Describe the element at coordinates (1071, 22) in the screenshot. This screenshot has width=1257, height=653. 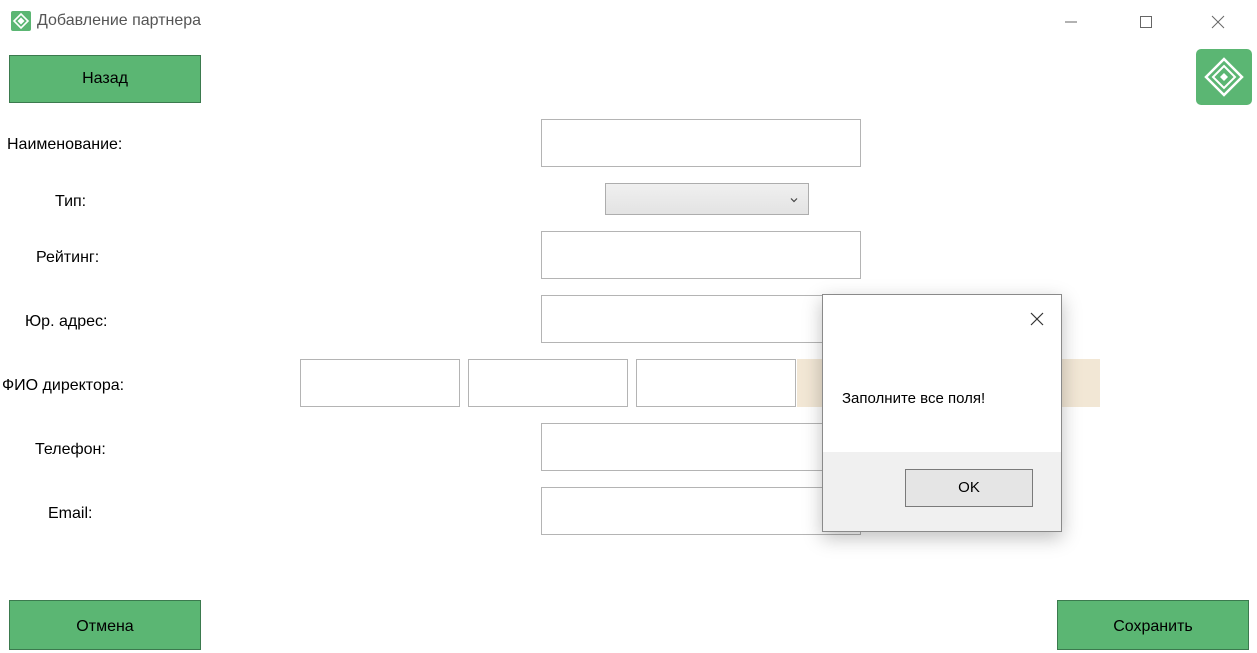
I see `minimize-icon` at that location.